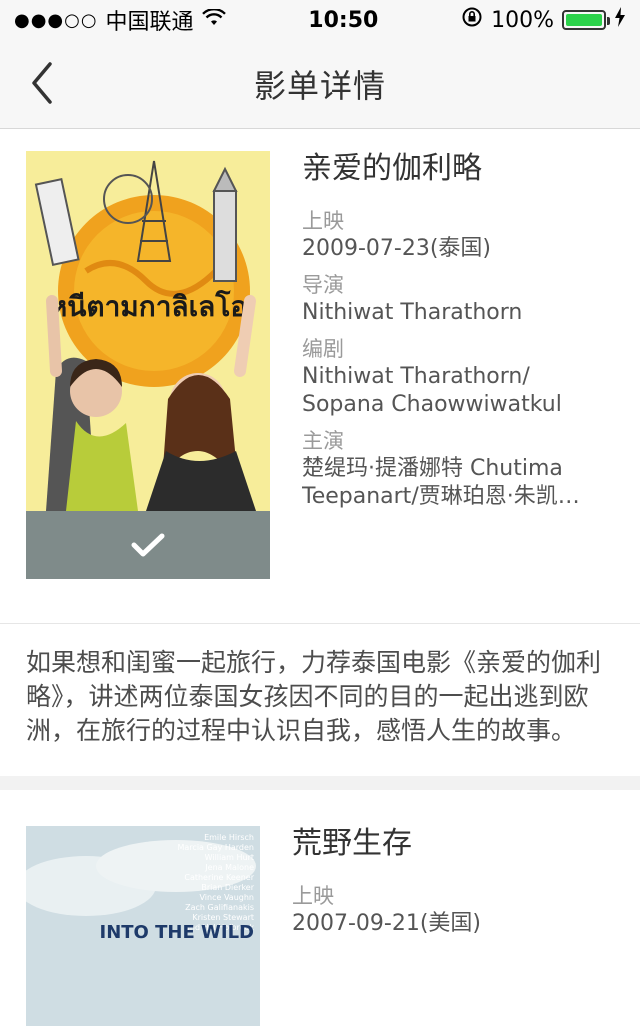 Image resolution: width=640 pixels, height=1026 pixels. Describe the element at coordinates (227, 887) in the screenshot. I see `poster-credit: Brian Dierker` at that location.